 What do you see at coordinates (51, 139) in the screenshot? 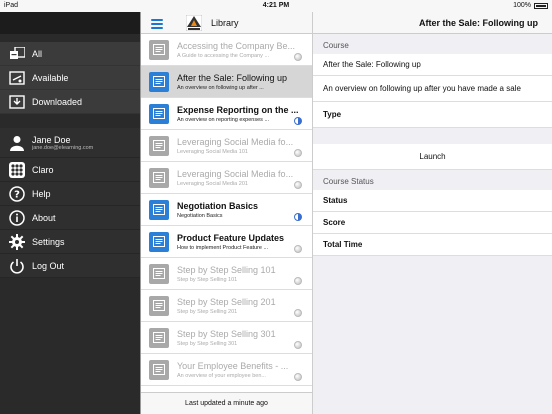
I see `user-name: Jane Doe` at bounding box center [51, 139].